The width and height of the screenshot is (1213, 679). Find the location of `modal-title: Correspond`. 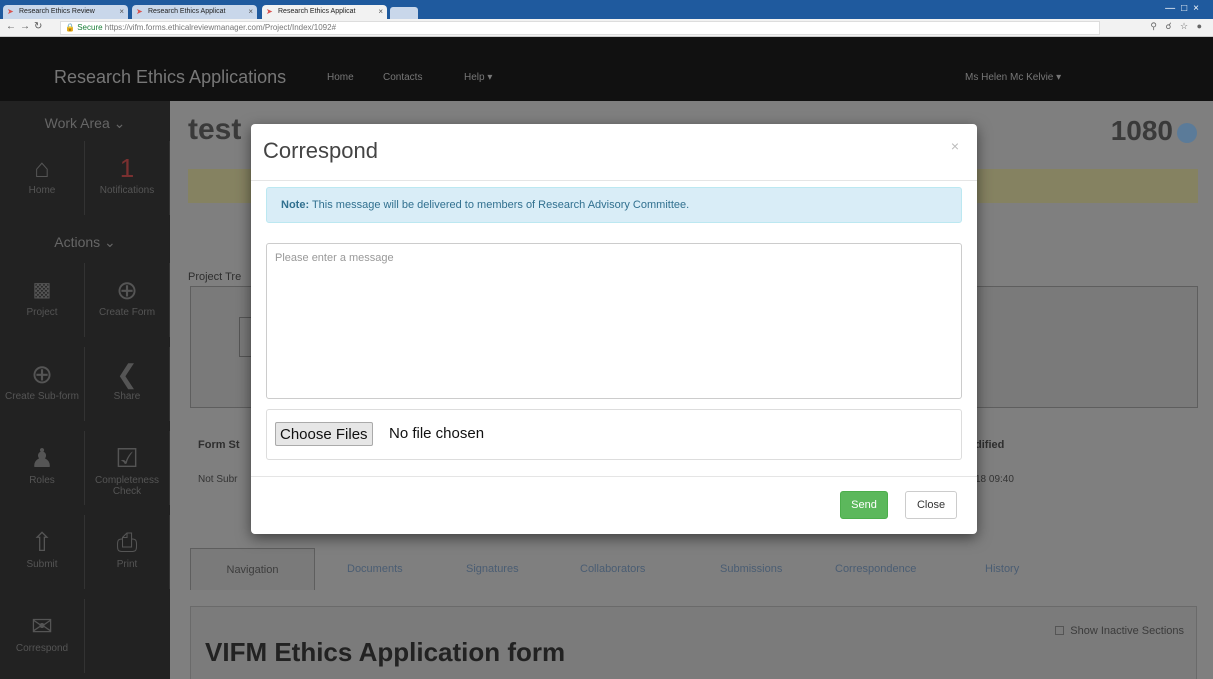

modal-title: Correspond is located at coordinates (320, 150).